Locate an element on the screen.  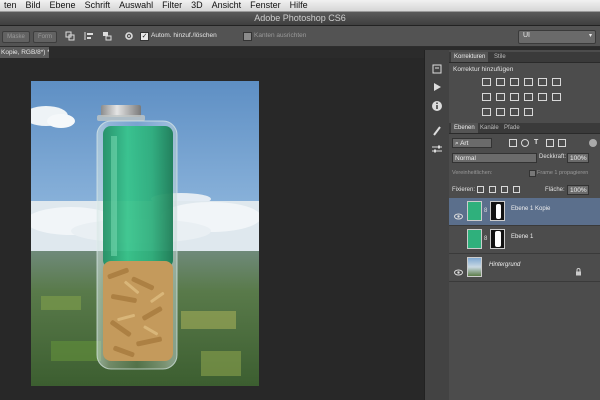
tab-channels: Kanäle is located at coordinates (489, 128).